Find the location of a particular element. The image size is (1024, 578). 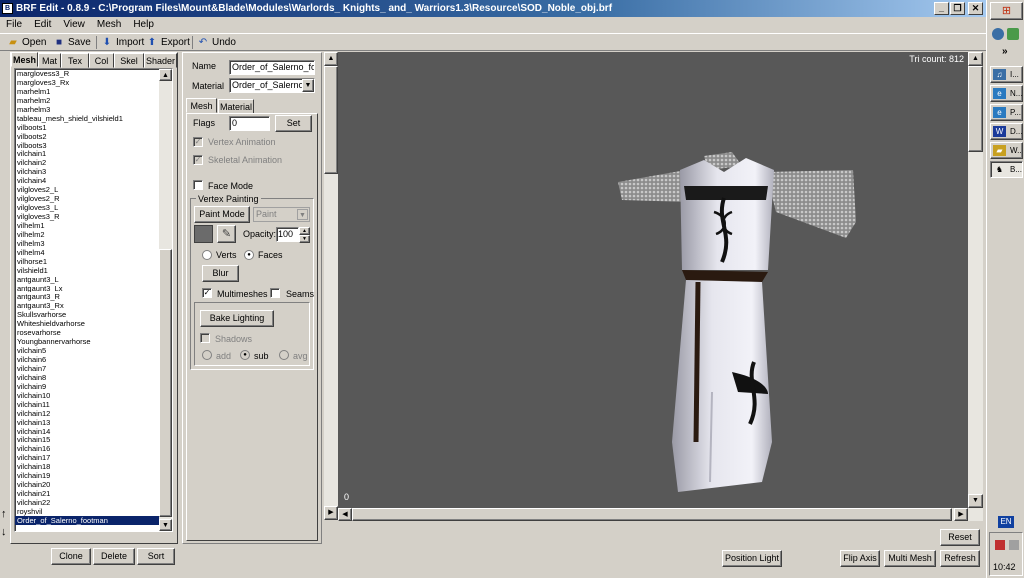

menu-help: Help is located at coordinates (143, 24).